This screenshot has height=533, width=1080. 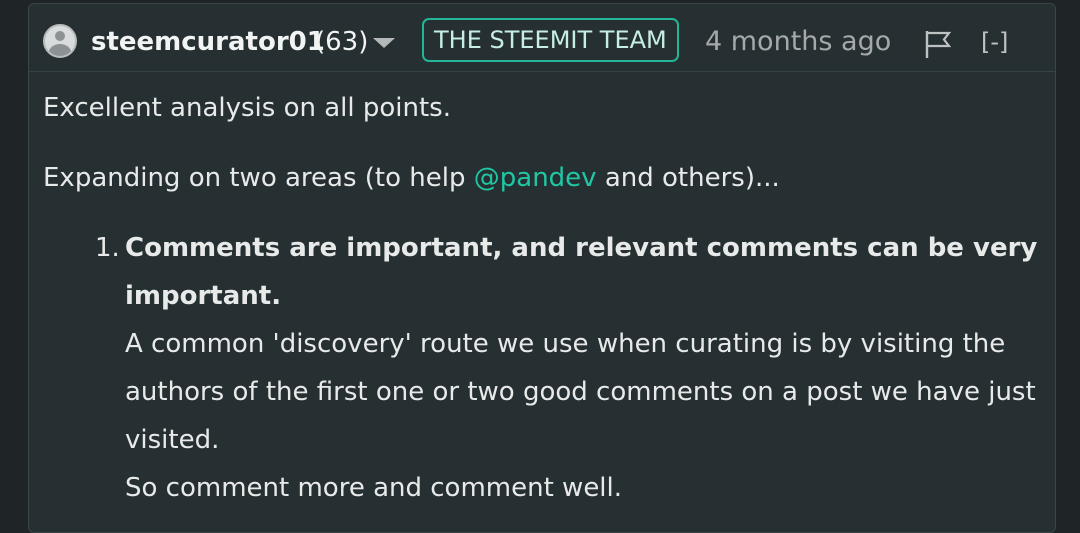 I want to click on avatar-head-shape, so click(x=60, y=36).